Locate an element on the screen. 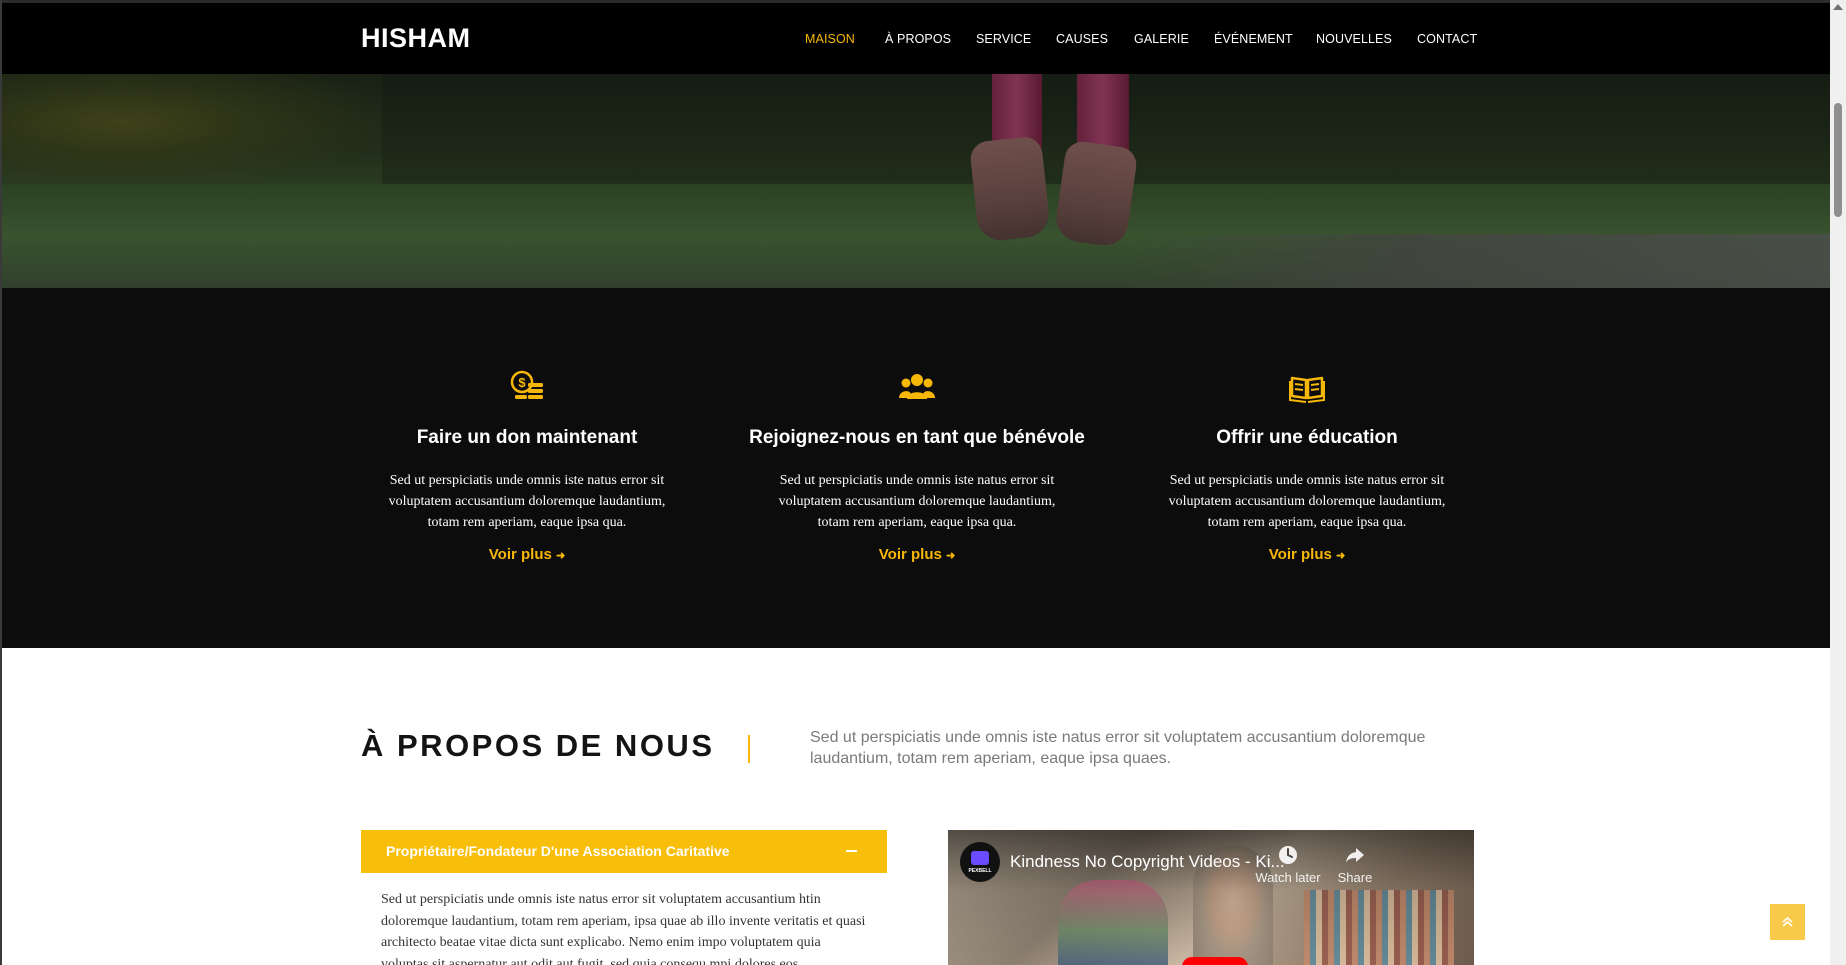 The image size is (1846, 965). feature-title: Offrir une éducation is located at coordinates (1307, 437).